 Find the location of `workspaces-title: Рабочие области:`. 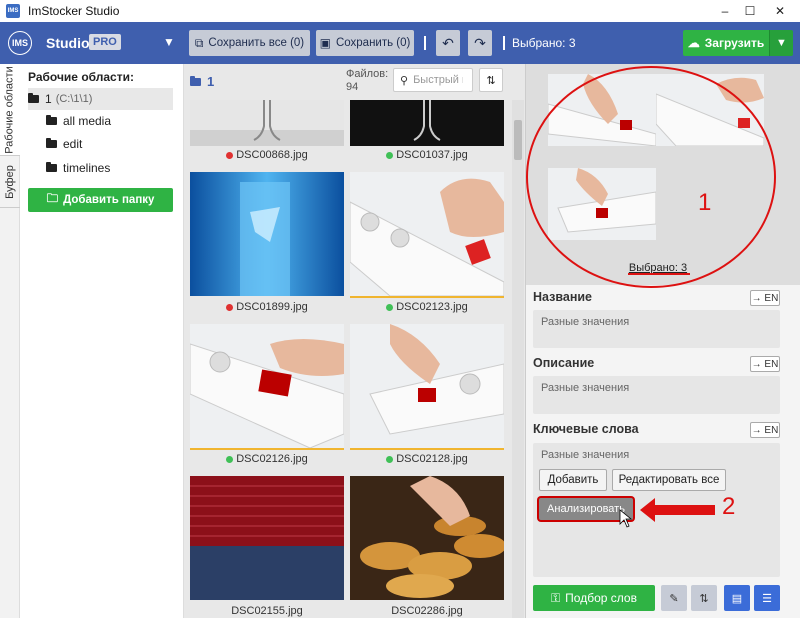

workspaces-title: Рабочие области: is located at coordinates (81, 77).